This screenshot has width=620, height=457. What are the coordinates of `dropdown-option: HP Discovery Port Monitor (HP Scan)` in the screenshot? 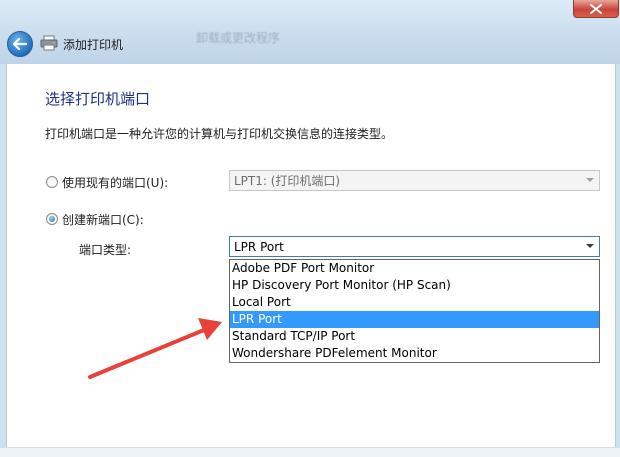 It's located at (414, 285).